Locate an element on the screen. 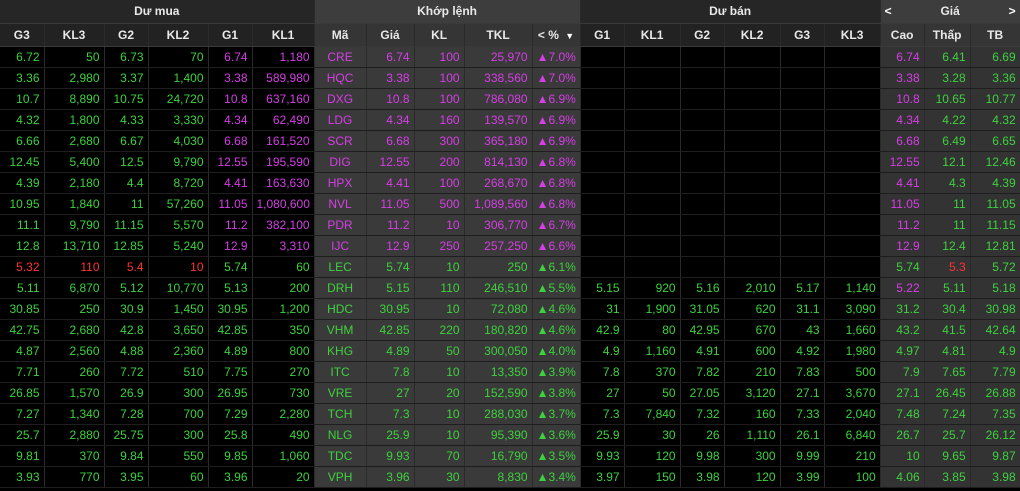  symbol-cell: LDG is located at coordinates (340, 120).